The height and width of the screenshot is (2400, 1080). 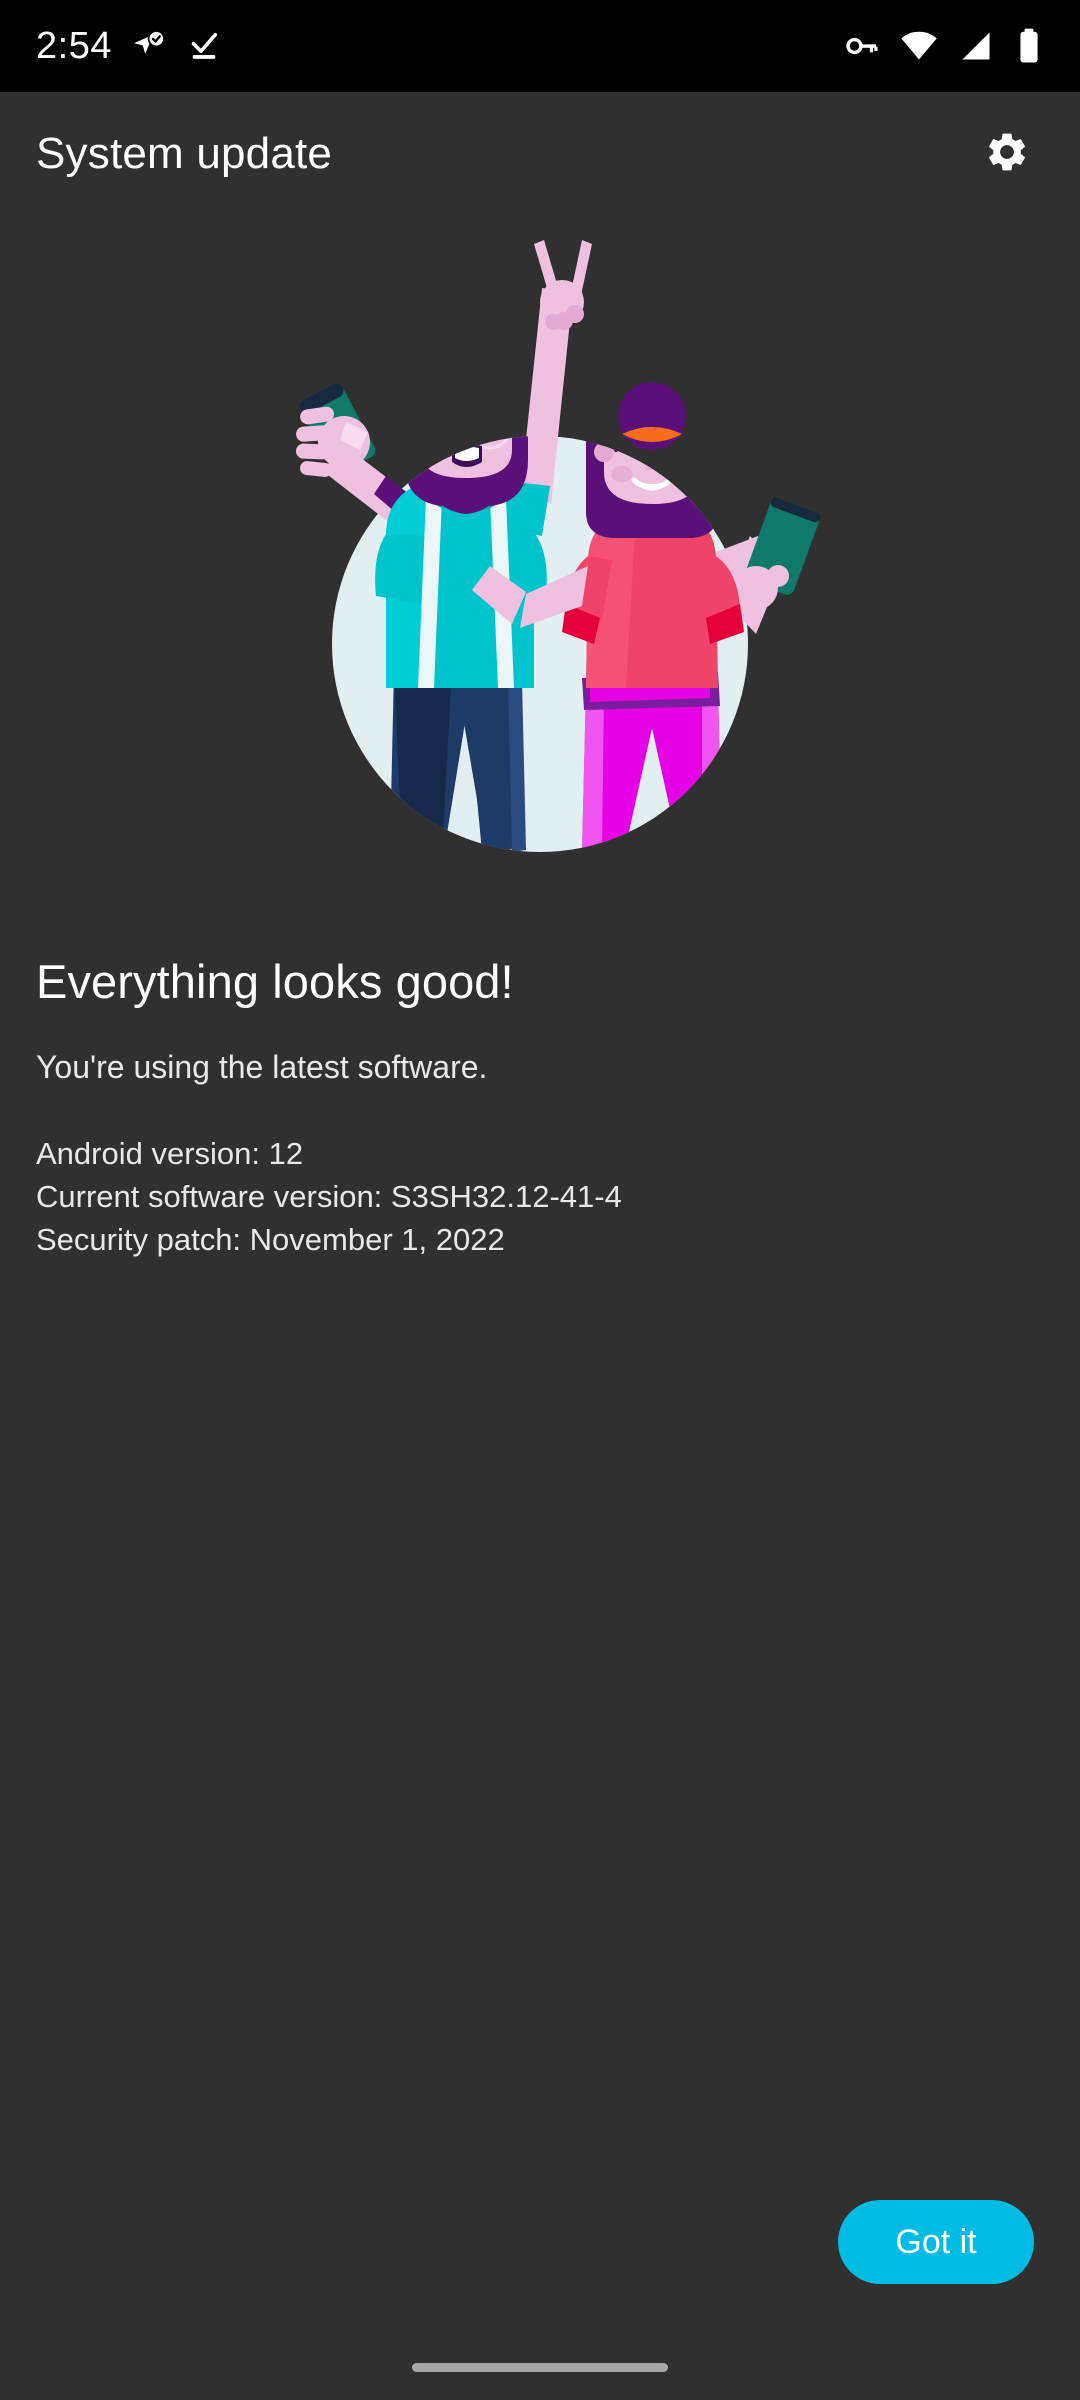 What do you see at coordinates (262, 1067) in the screenshot?
I see `subtitle: You're using the latest software.` at bounding box center [262, 1067].